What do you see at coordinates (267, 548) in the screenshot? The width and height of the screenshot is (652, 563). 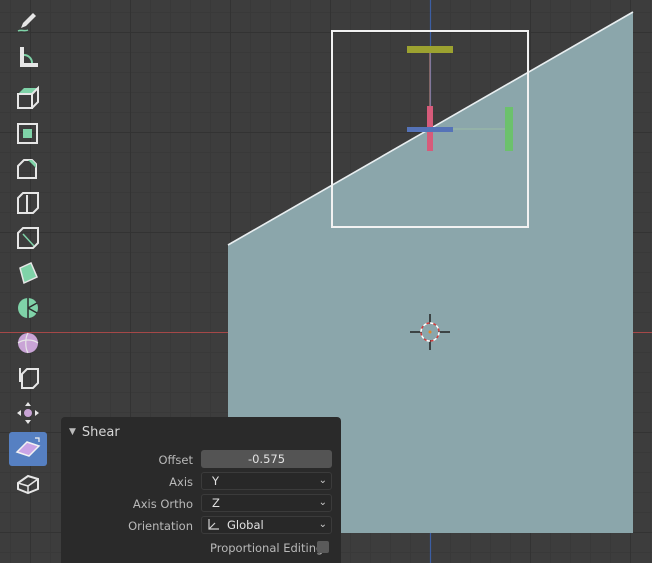 I see `proportional-editing-label: Proportional Editing` at bounding box center [267, 548].